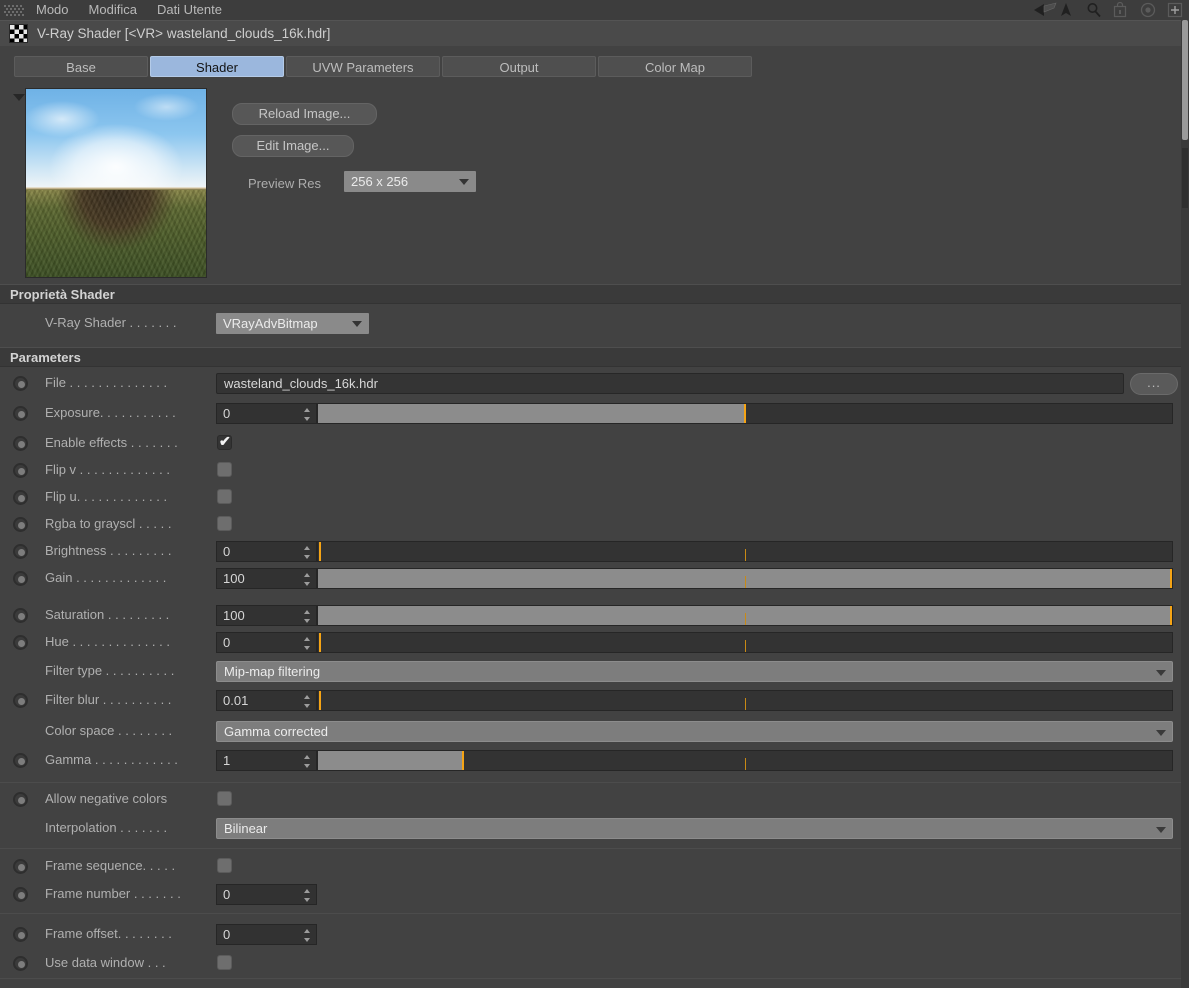 Image resolution: width=1189 pixels, height=988 pixels. What do you see at coordinates (272, 671) in the screenshot?
I see `filter-type-value: Mip-map filtering` at bounding box center [272, 671].